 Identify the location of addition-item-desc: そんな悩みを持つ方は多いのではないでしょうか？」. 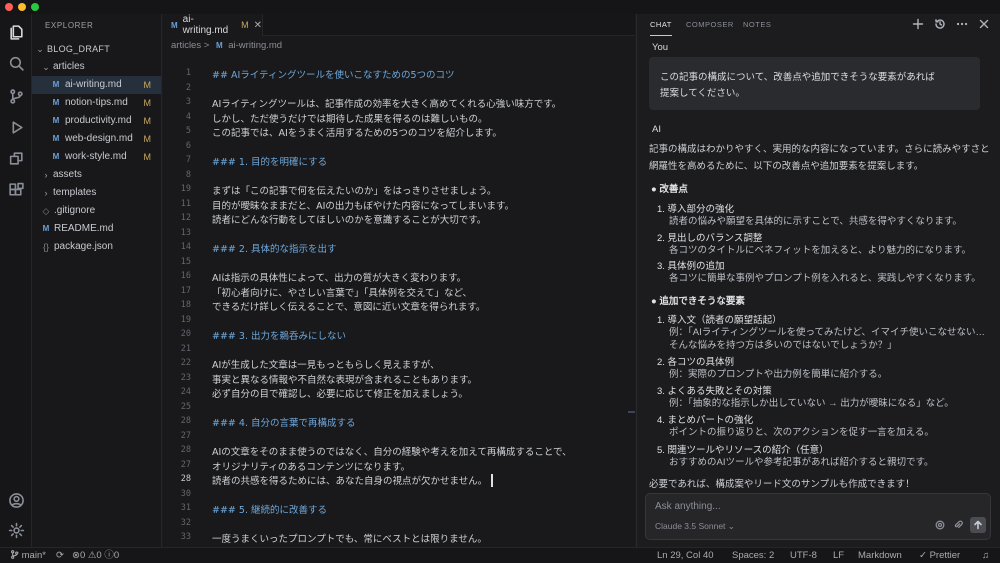
(783, 345).